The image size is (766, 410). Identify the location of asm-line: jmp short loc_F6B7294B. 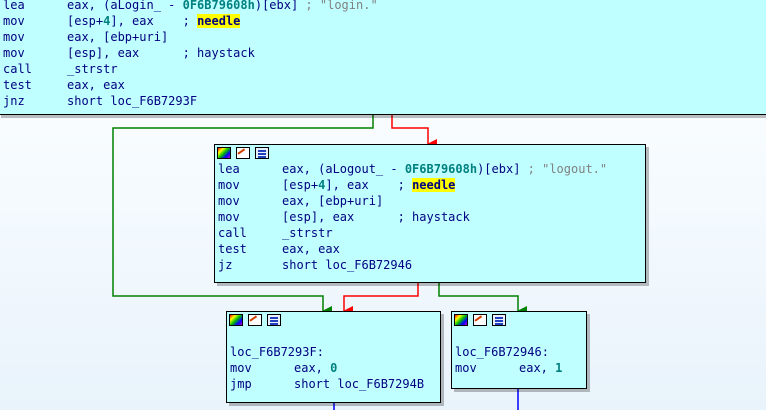
(335, 384).